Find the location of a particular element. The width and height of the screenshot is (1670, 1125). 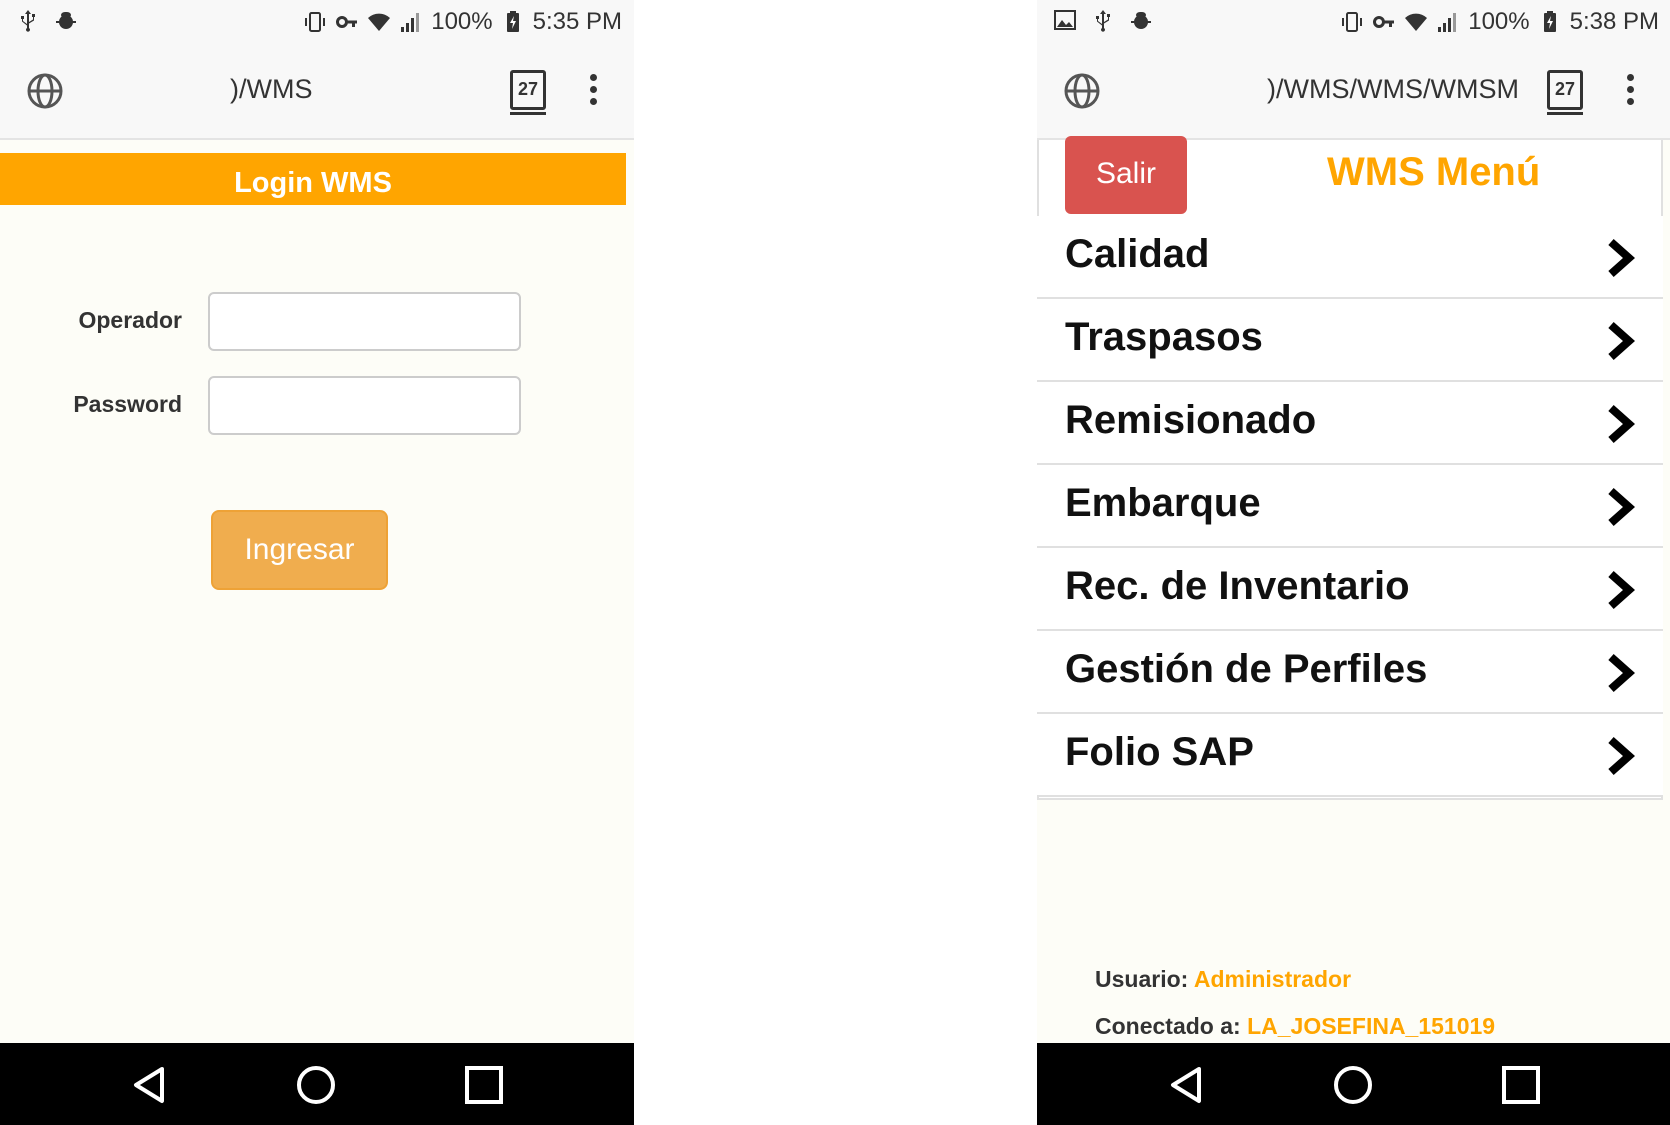

user-info: Usuario: Administrador is located at coordinates (1223, 979).